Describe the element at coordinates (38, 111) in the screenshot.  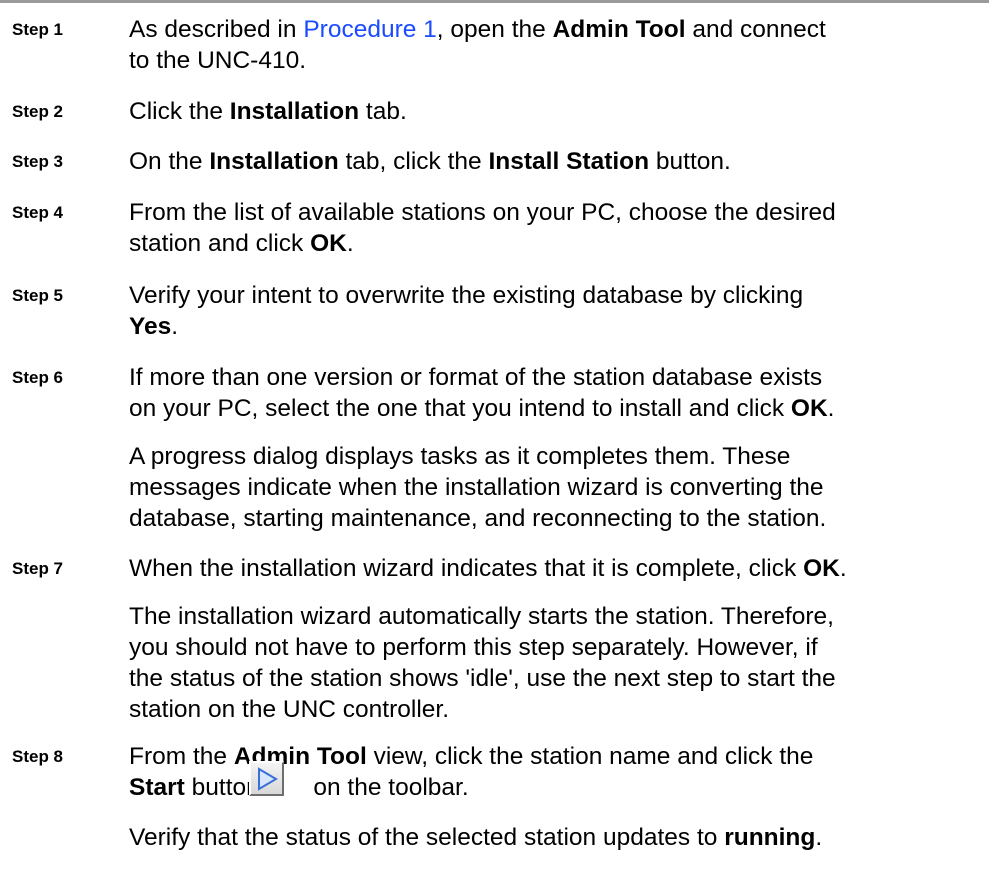
I see `step-label: Step 2` at that location.